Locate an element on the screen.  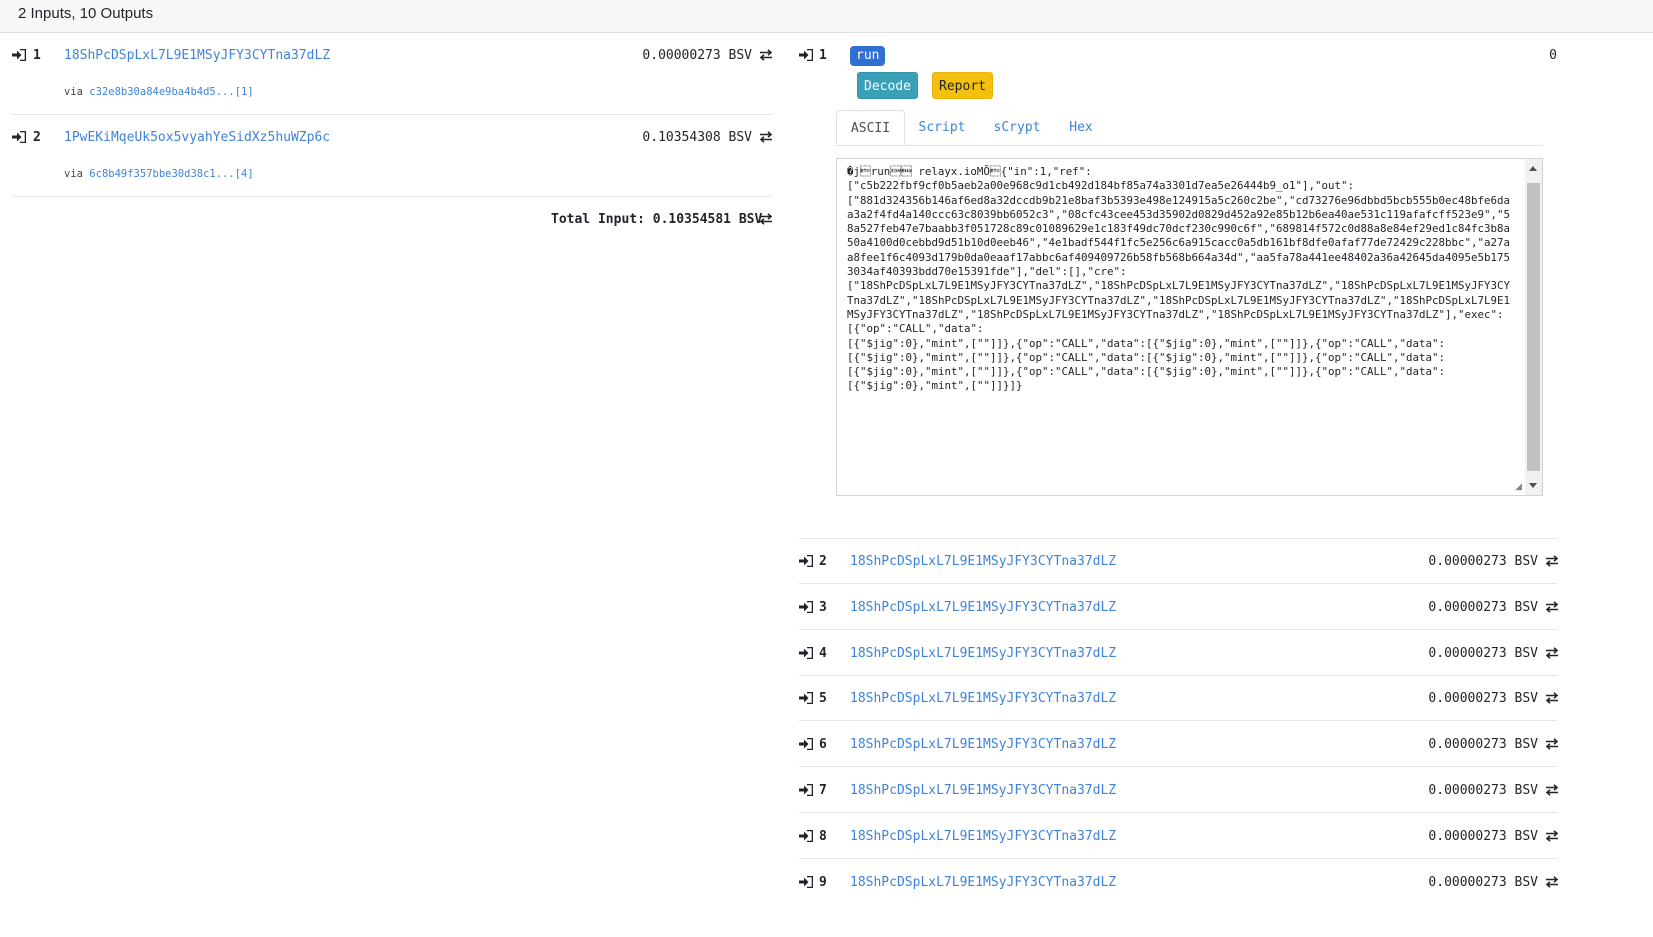
scroll-down-icon is located at coordinates (1533, 485).